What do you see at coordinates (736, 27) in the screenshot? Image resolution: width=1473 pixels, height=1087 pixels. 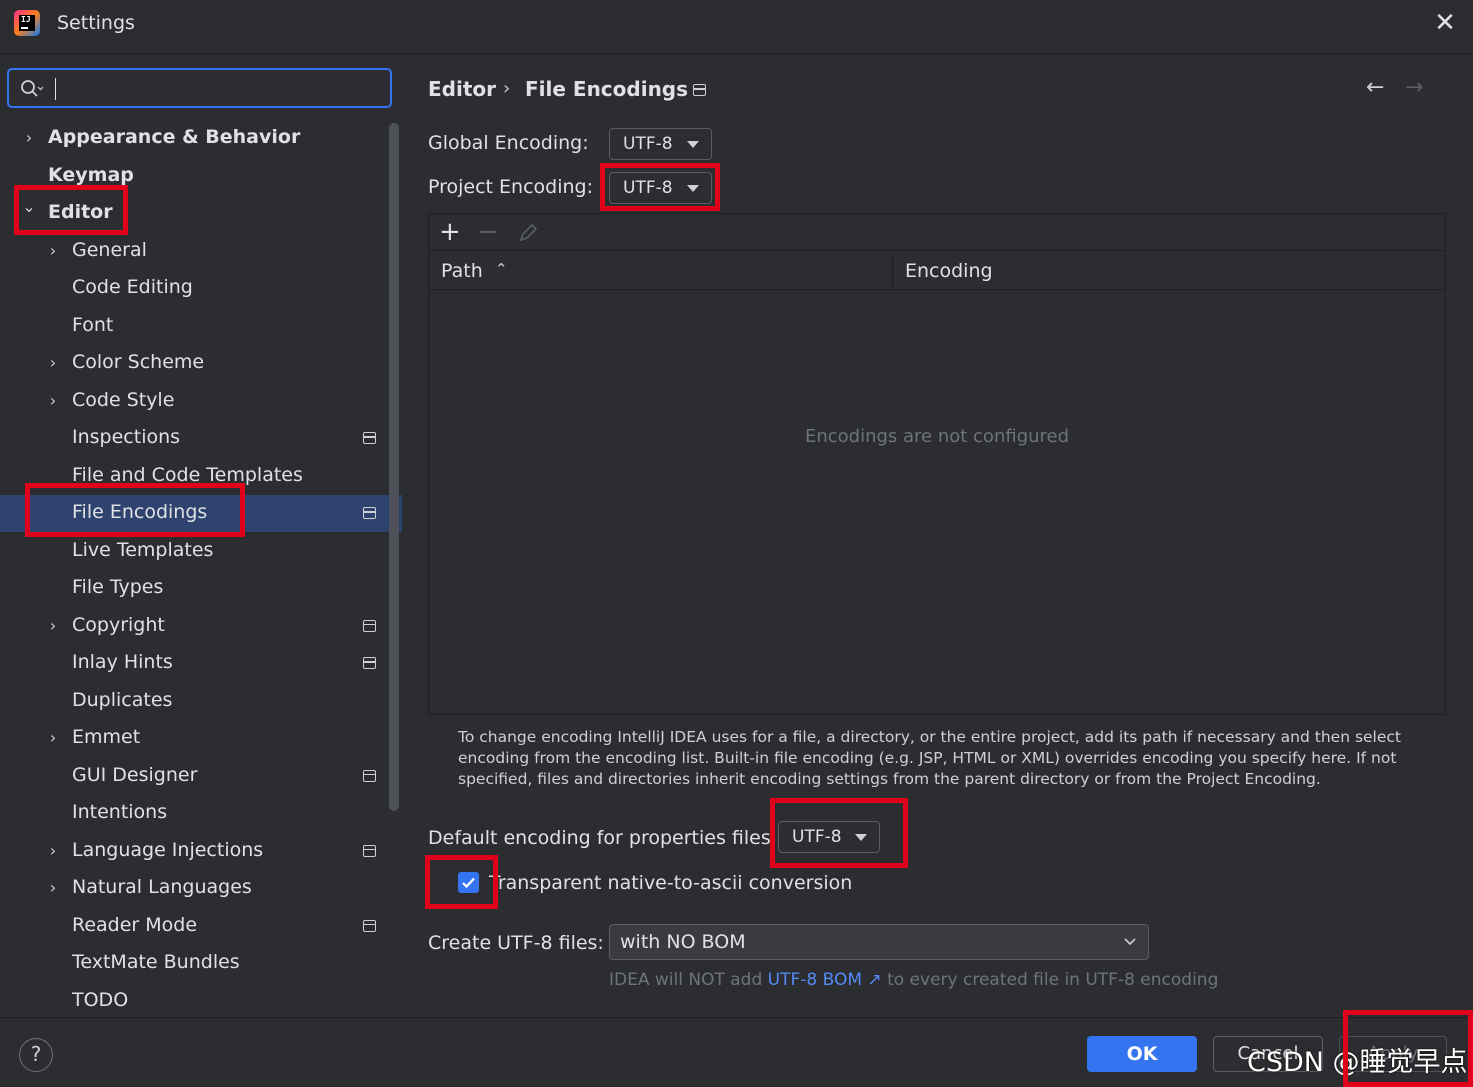 I see `title-bar: IJ Settings ✕` at bounding box center [736, 27].